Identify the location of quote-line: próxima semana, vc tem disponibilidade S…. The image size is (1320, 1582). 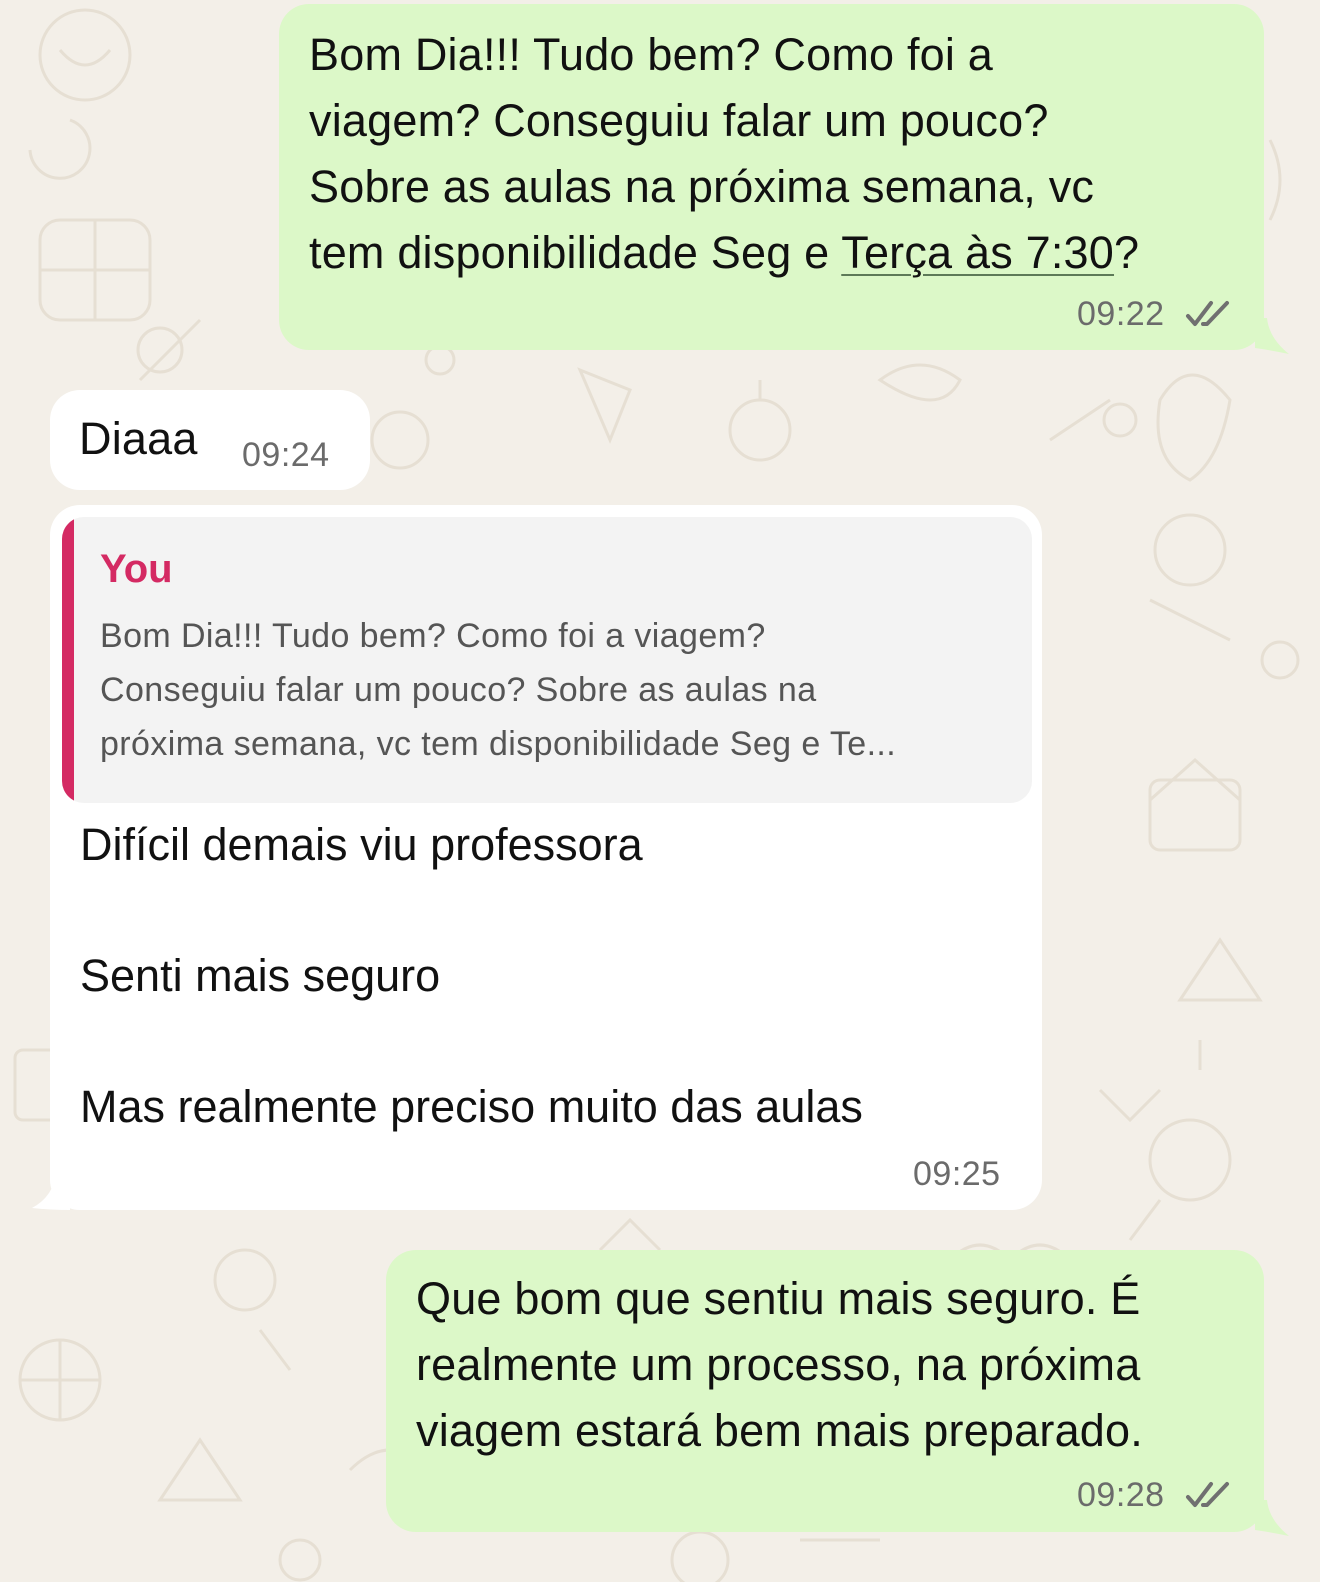
(498, 744).